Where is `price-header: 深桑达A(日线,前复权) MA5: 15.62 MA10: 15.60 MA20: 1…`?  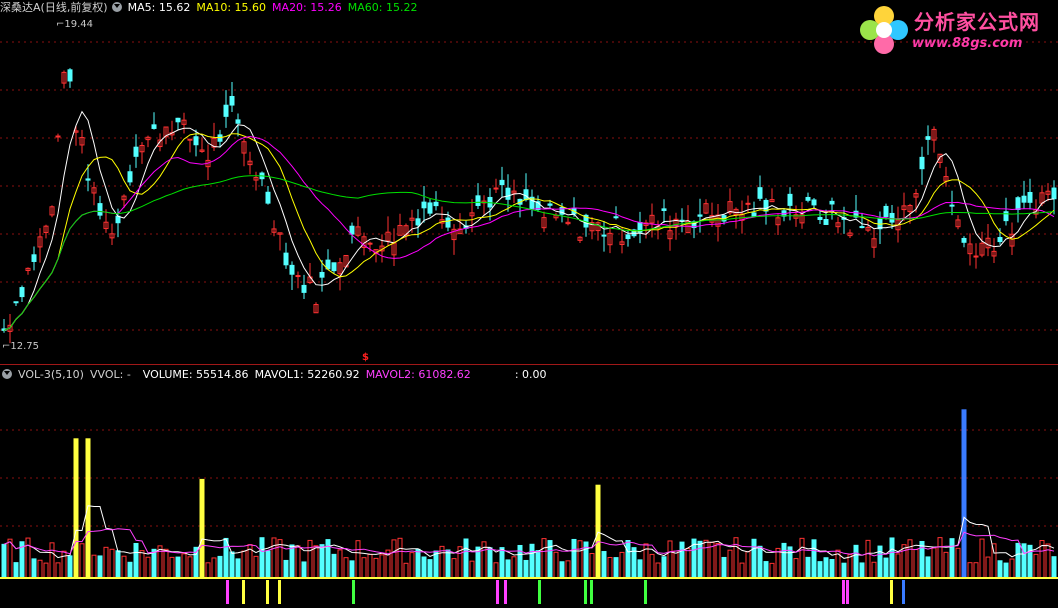
price-header: 深桑达A(日线,前复权) MA5: 15.62 MA10: 15.60 MA20: 1… is located at coordinates (211, 8).